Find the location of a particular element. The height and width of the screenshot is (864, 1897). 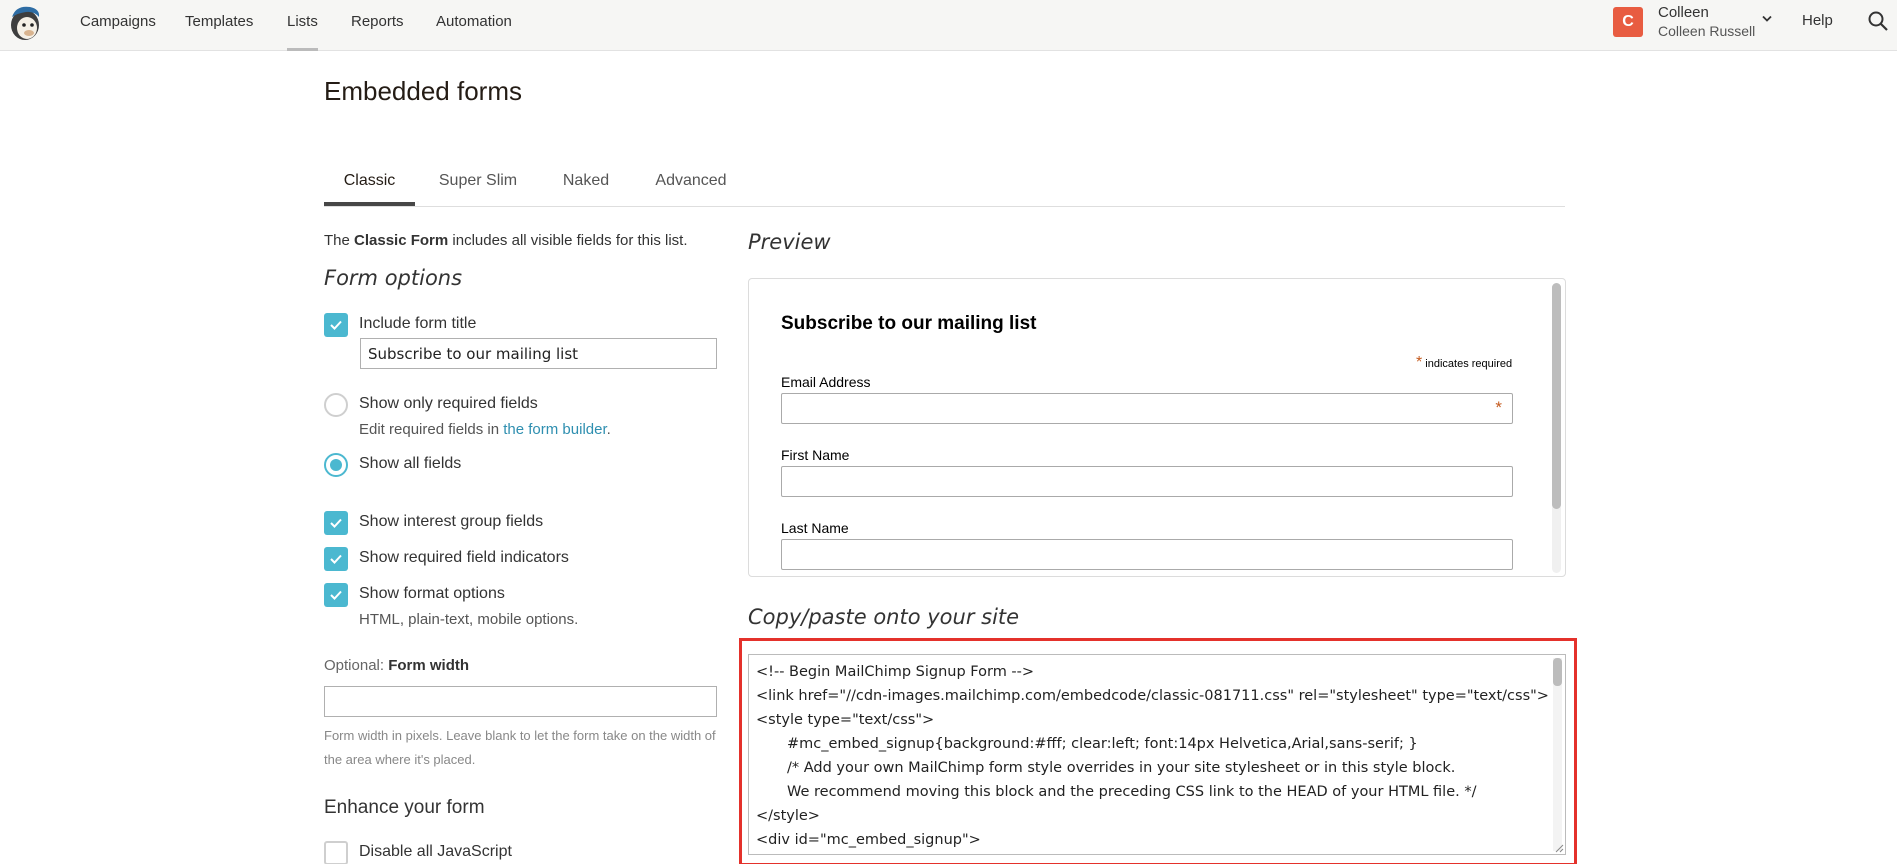

user-first-name: Colleen is located at coordinates (1683, 12).